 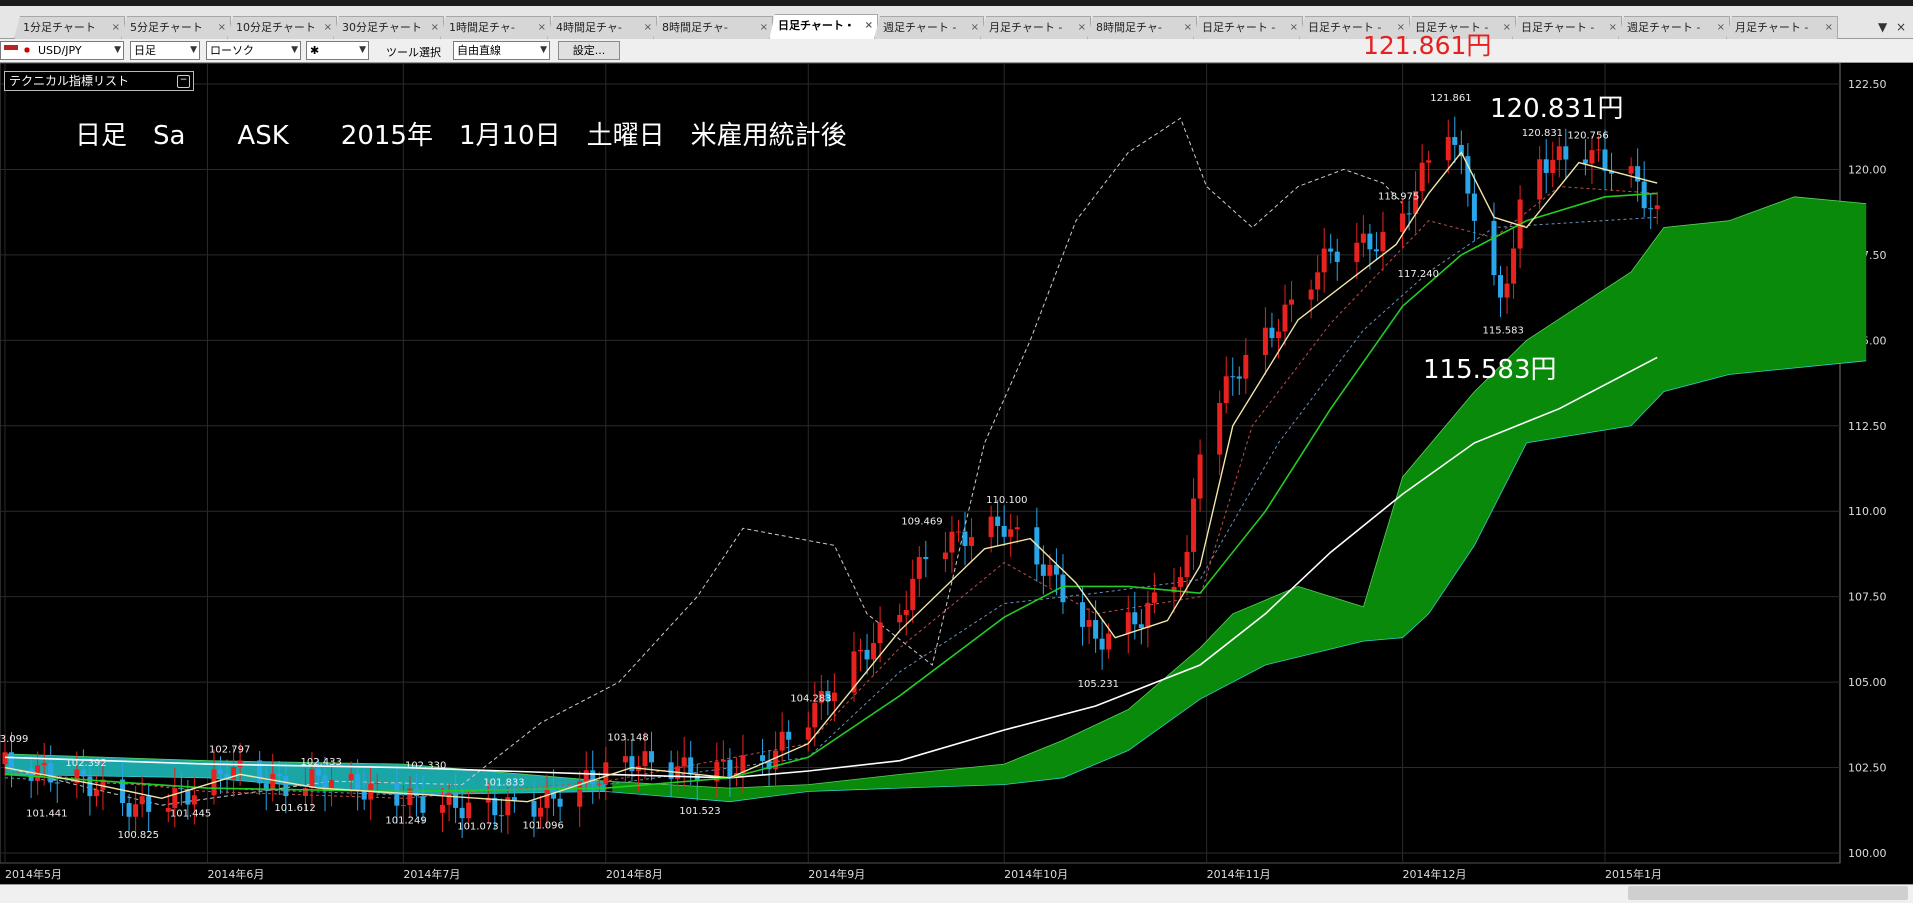 I want to click on tool-select-label: ツール選択, so click(x=413, y=52).